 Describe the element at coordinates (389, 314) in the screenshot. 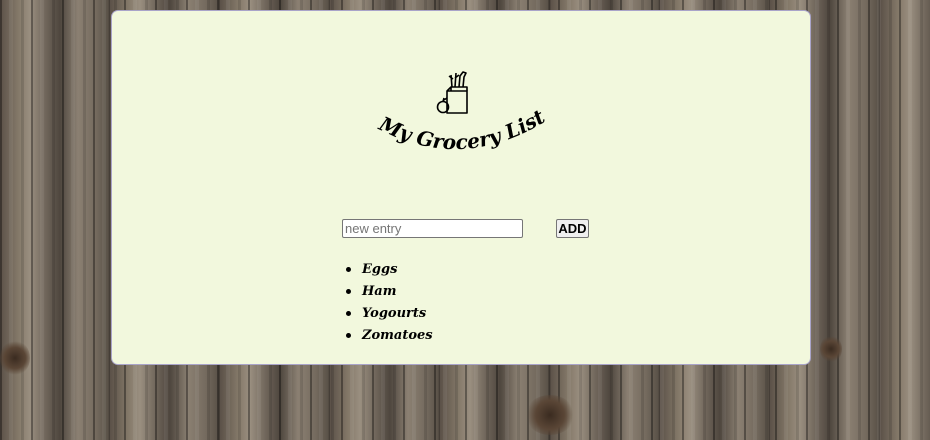

I see `list-item: Yogourts` at that location.